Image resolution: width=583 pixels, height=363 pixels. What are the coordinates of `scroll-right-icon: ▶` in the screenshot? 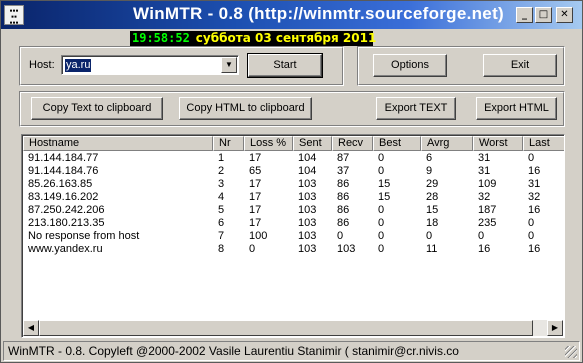 It's located at (555, 328).